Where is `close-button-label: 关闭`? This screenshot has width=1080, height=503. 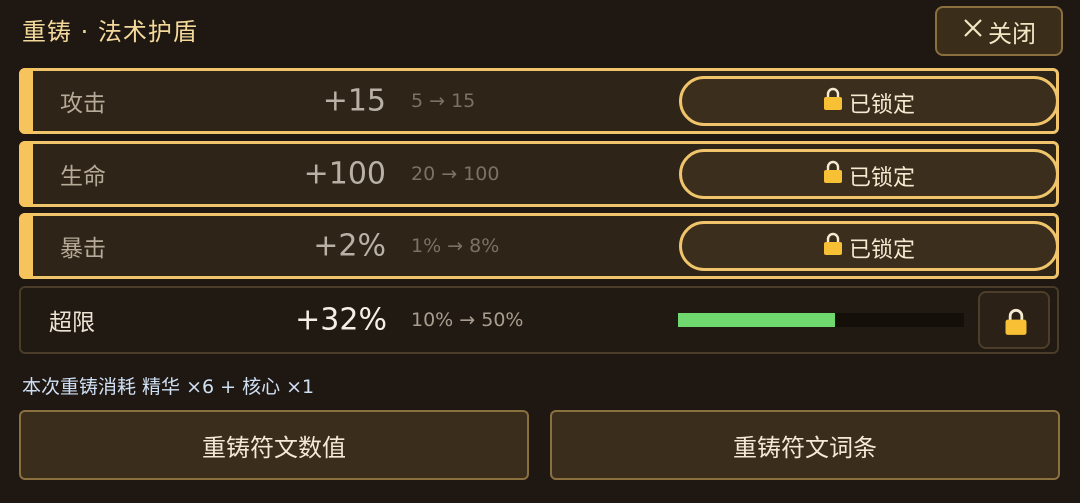
close-button-label: 关闭 is located at coordinates (1012, 33).